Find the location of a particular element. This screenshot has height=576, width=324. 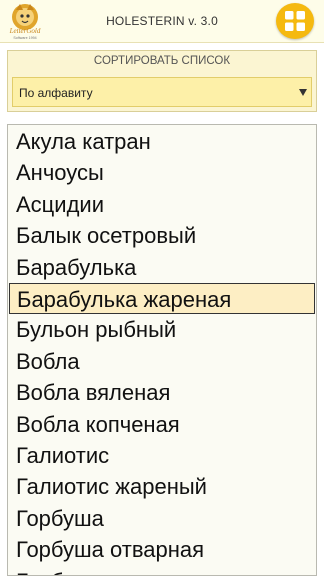

sort-label: СОРТИРОВАТЬ СПИСОК is located at coordinates (162, 61).